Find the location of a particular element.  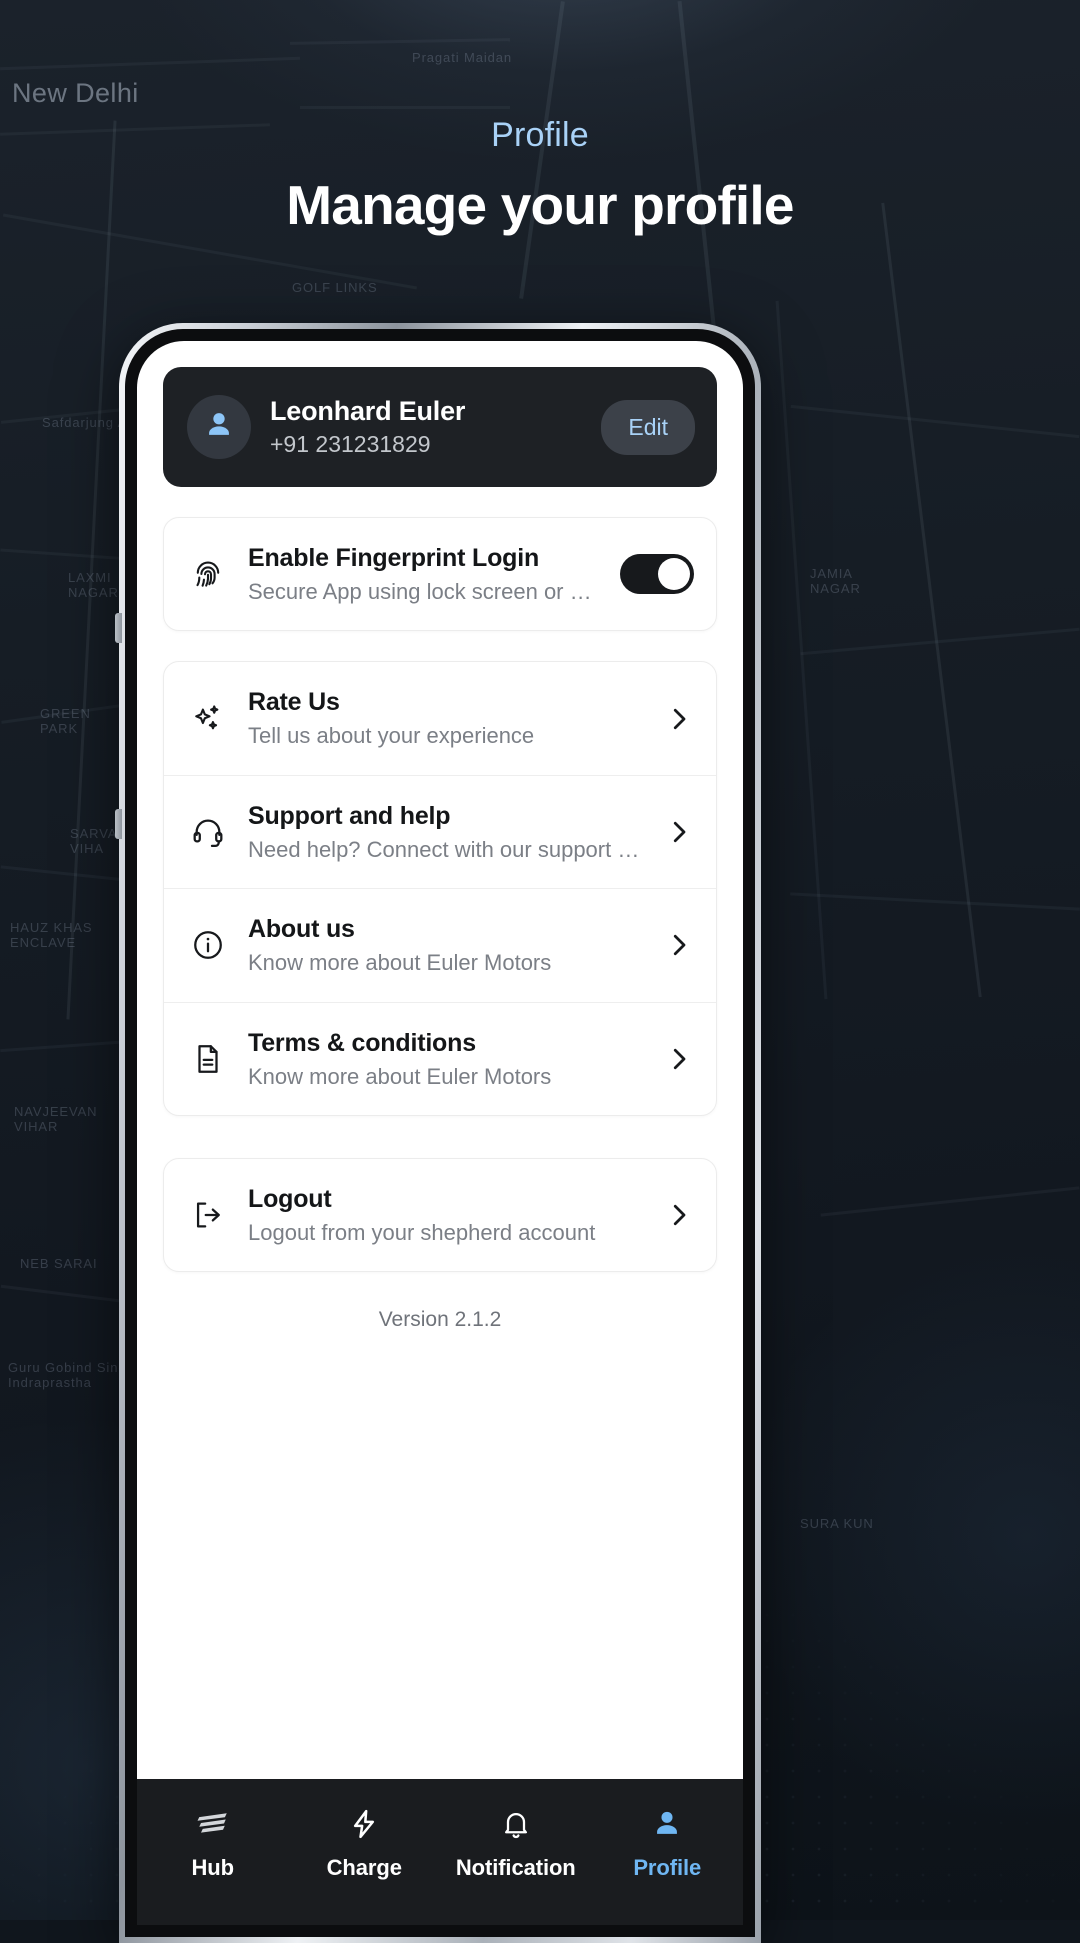

menu-item-title: Terms & conditions is located at coordinates (362, 1042).